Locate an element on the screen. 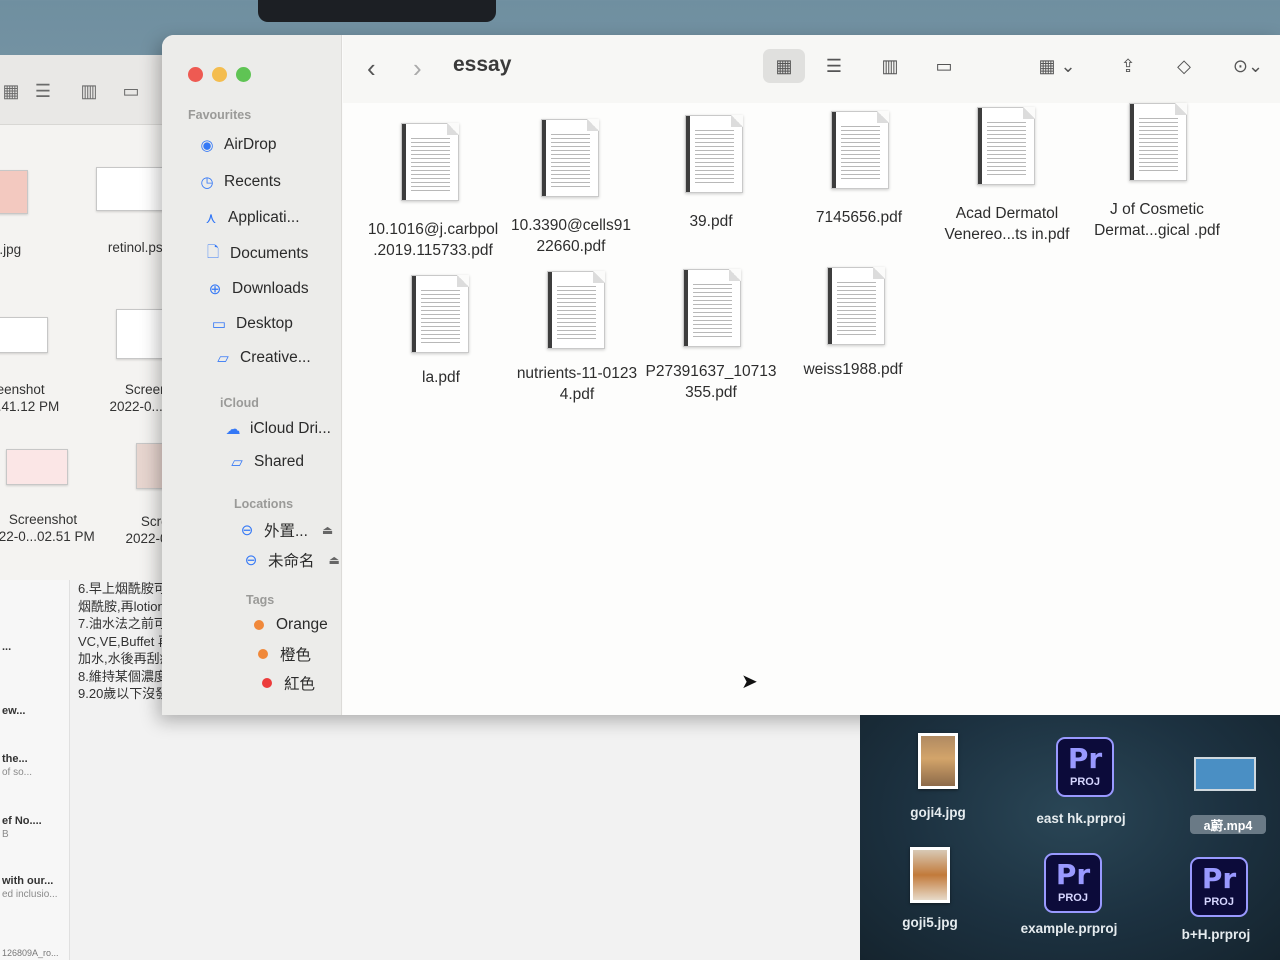 The height and width of the screenshot is (960, 1280). jpg-thumbnail is located at coordinates (938, 761).